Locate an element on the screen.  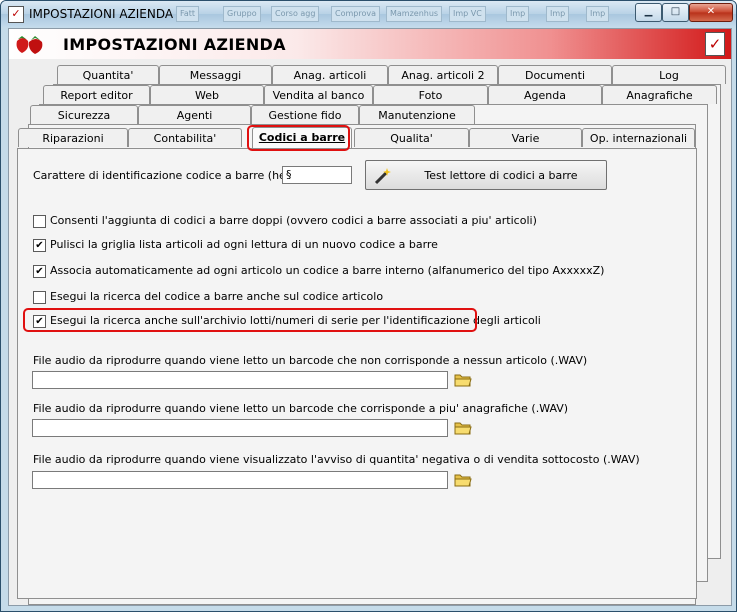
tab-foto: Foto is located at coordinates (430, 94).